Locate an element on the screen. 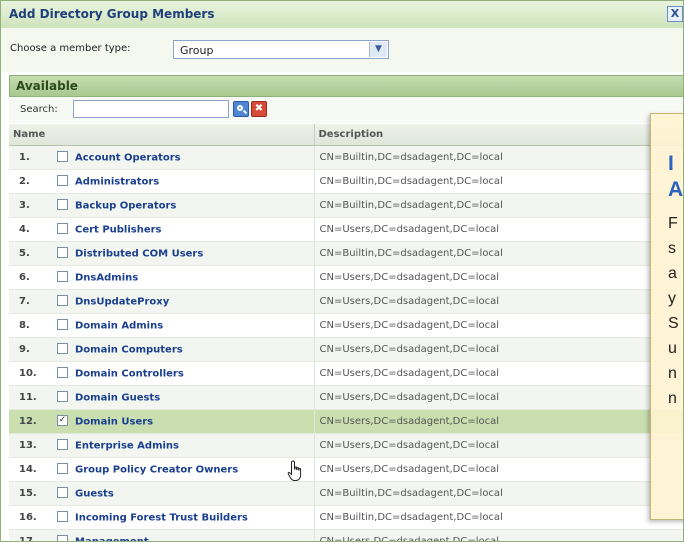 This screenshot has width=684, height=542. callout-body-line: u is located at coordinates (672, 348).